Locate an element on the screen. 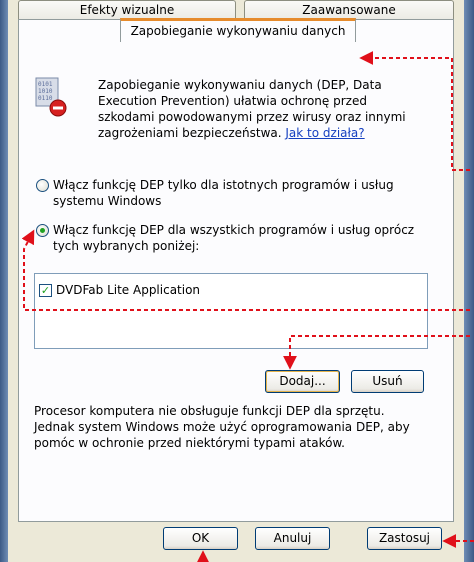 Image resolution: width=474 pixels, height=562 pixels. annotation-arrow-add is located at coordinates (376, 352).